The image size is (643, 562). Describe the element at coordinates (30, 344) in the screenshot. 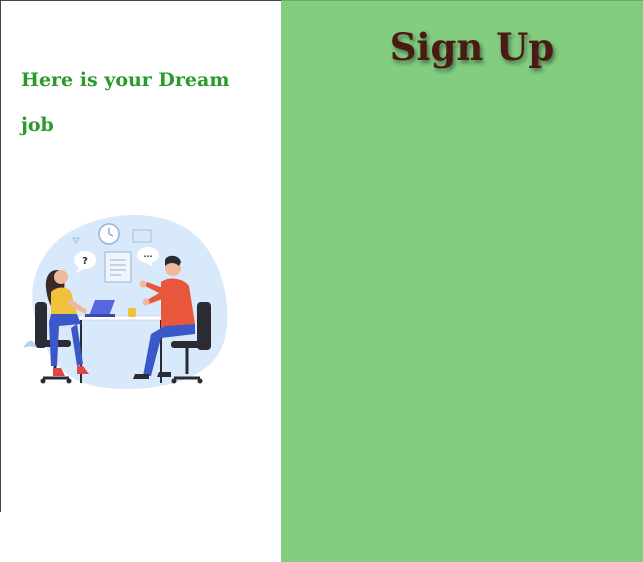

I see `plant-icon` at that location.